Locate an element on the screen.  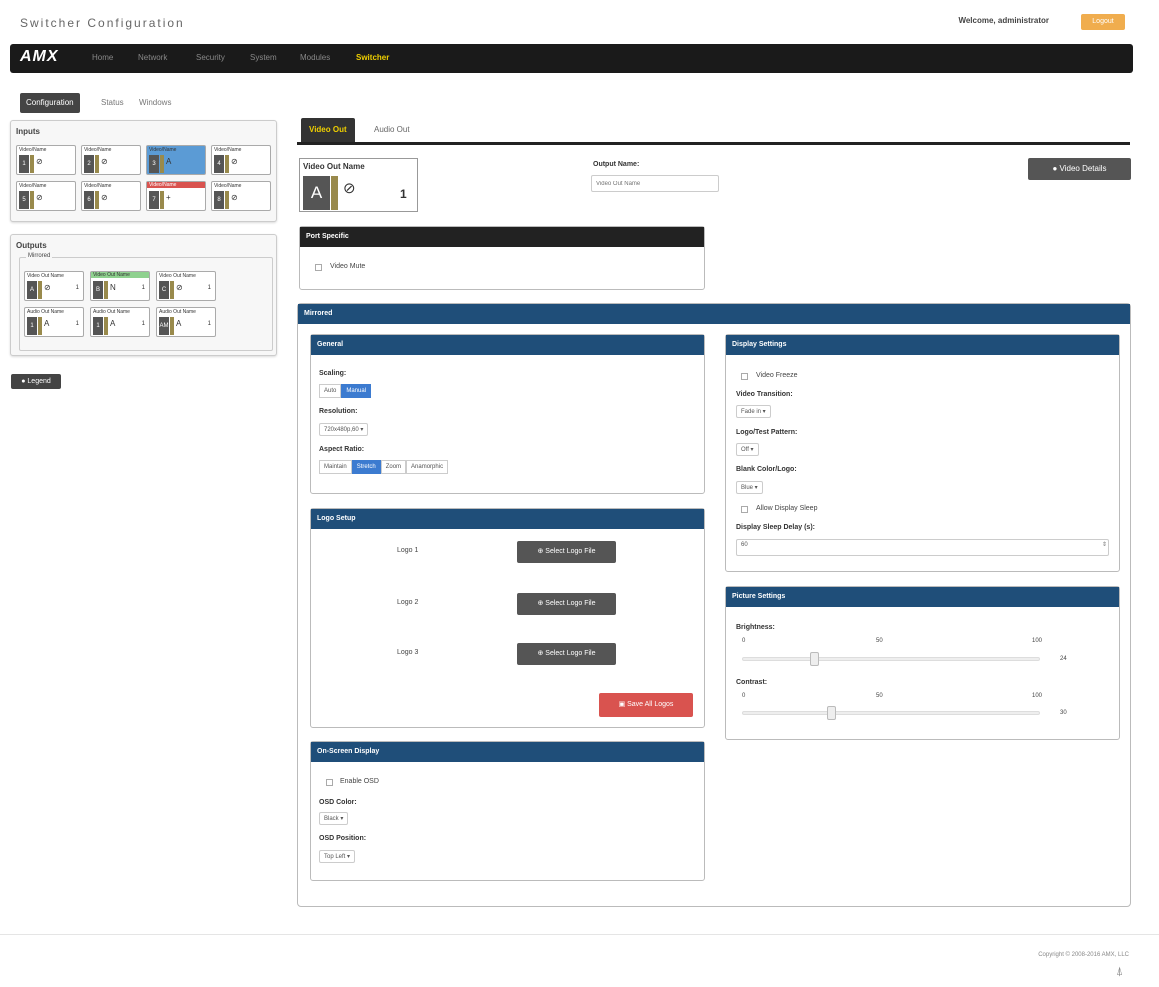
card-id: 6 is located at coordinates (89, 200).